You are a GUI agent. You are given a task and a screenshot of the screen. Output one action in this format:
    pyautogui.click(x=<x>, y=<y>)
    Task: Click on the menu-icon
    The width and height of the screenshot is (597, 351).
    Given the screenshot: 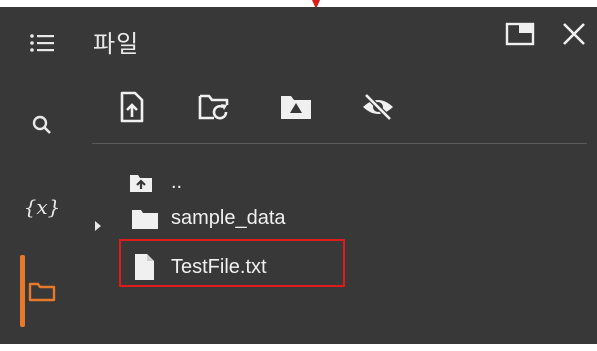 What is the action you would take?
    pyautogui.click(x=42, y=43)
    